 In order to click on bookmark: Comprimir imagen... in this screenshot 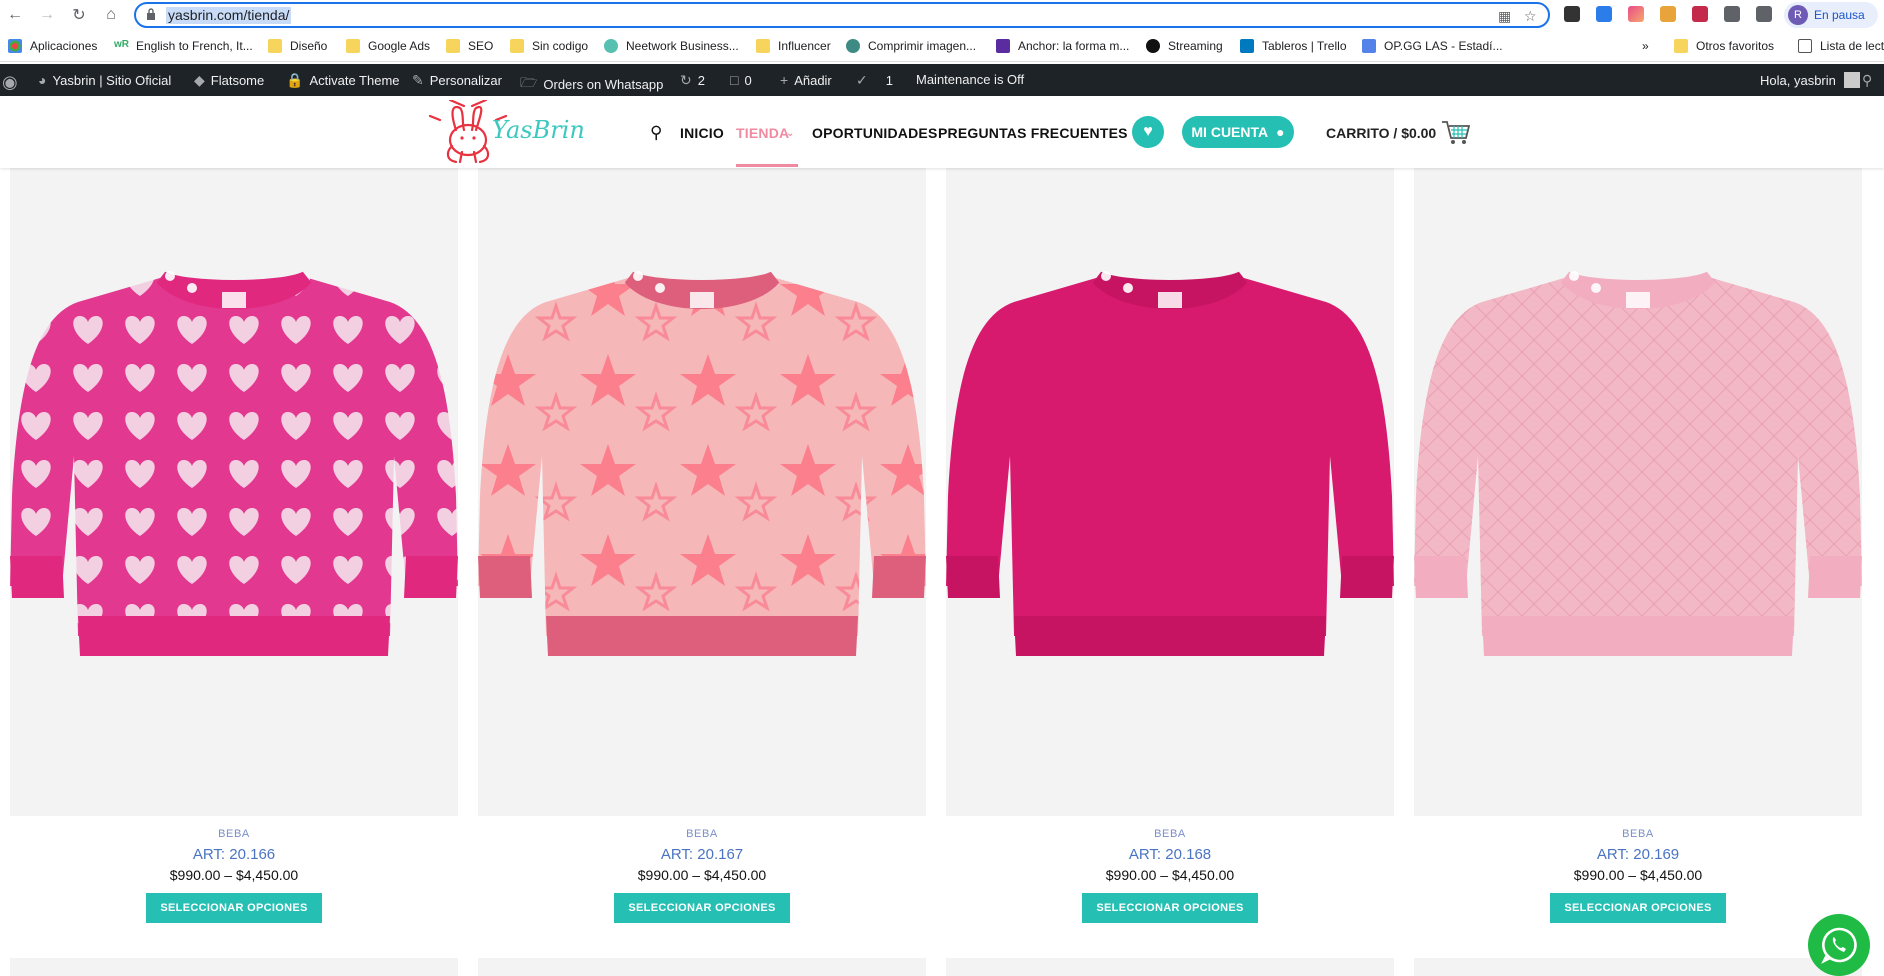, I will do `click(911, 46)`.